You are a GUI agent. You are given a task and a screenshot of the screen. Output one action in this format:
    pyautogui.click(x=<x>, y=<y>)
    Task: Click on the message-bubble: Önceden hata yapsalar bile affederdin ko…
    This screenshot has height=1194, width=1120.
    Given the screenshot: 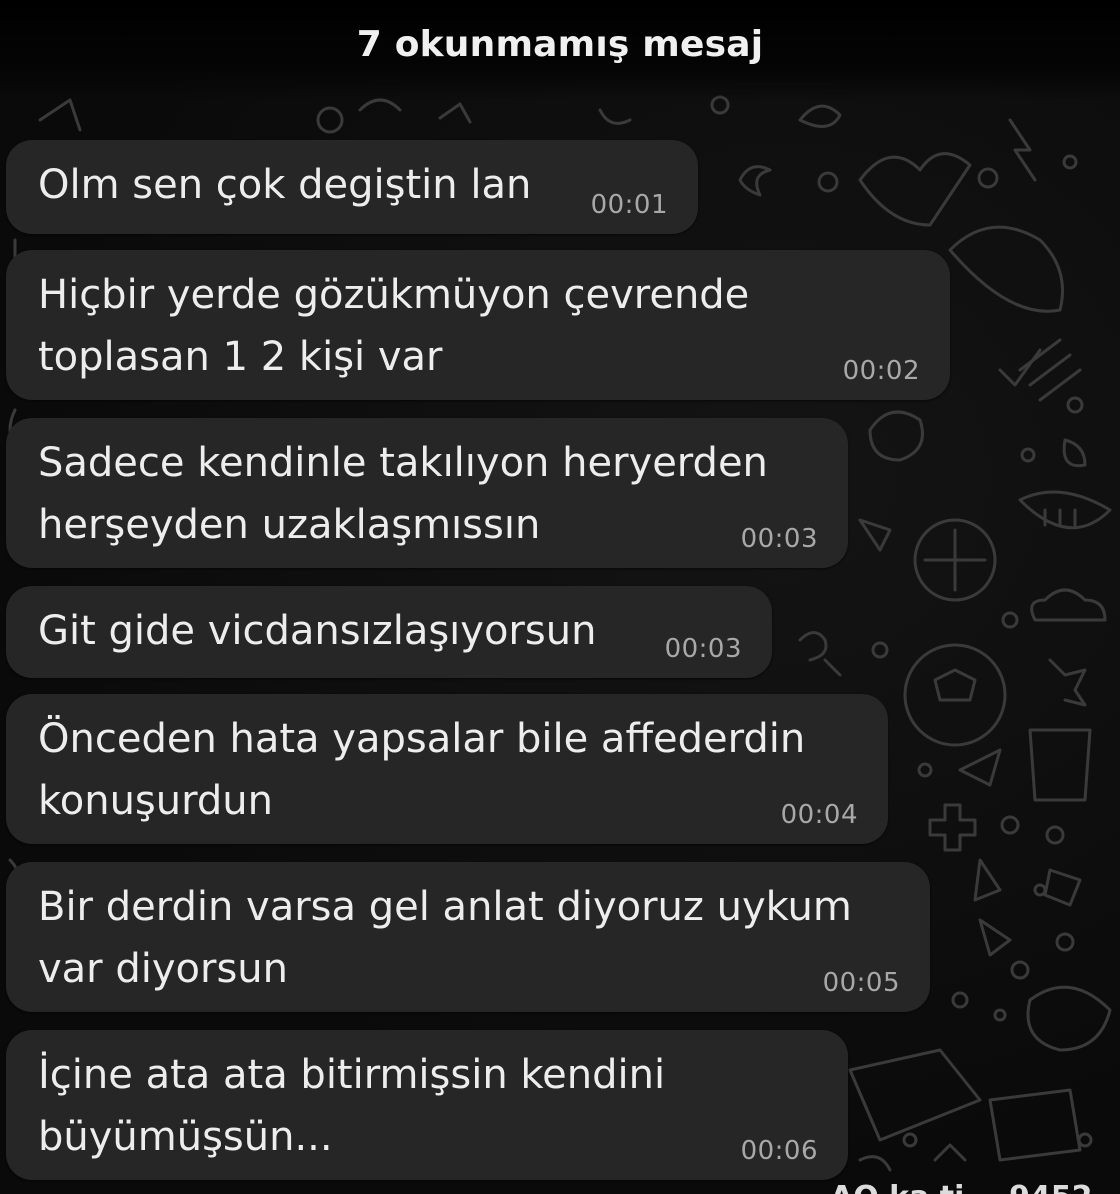 What is the action you would take?
    pyautogui.click(x=447, y=769)
    